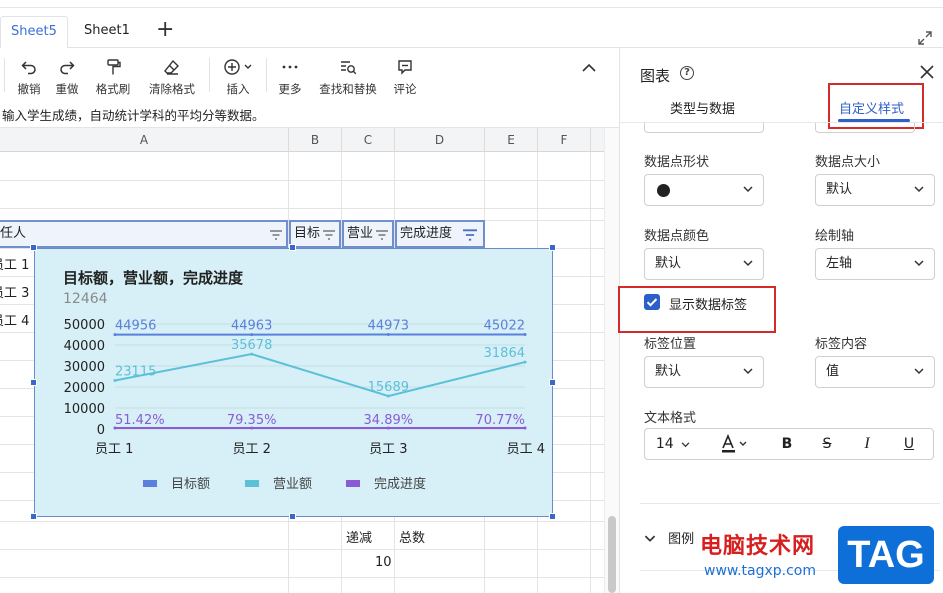 The width and height of the screenshot is (943, 593). Describe the element at coordinates (412, 536) in the screenshot. I see `cell-total: 总数` at that location.